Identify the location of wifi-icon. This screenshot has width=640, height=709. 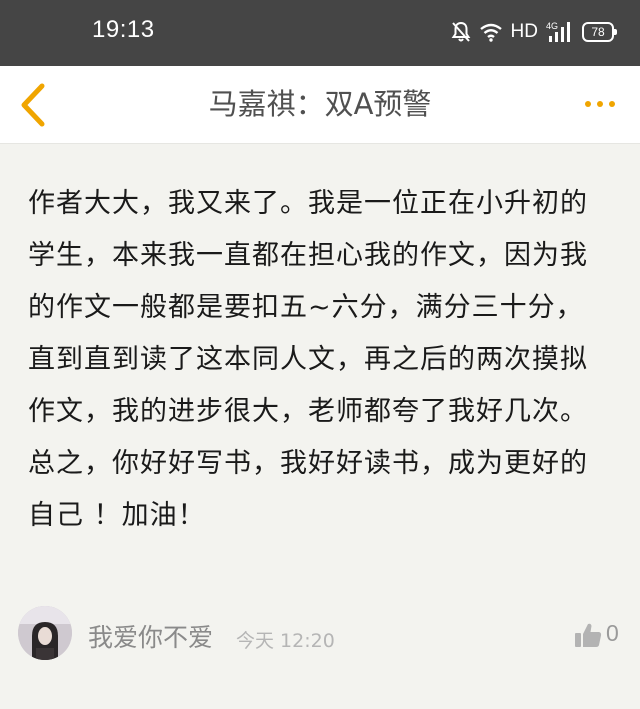
(490, 32).